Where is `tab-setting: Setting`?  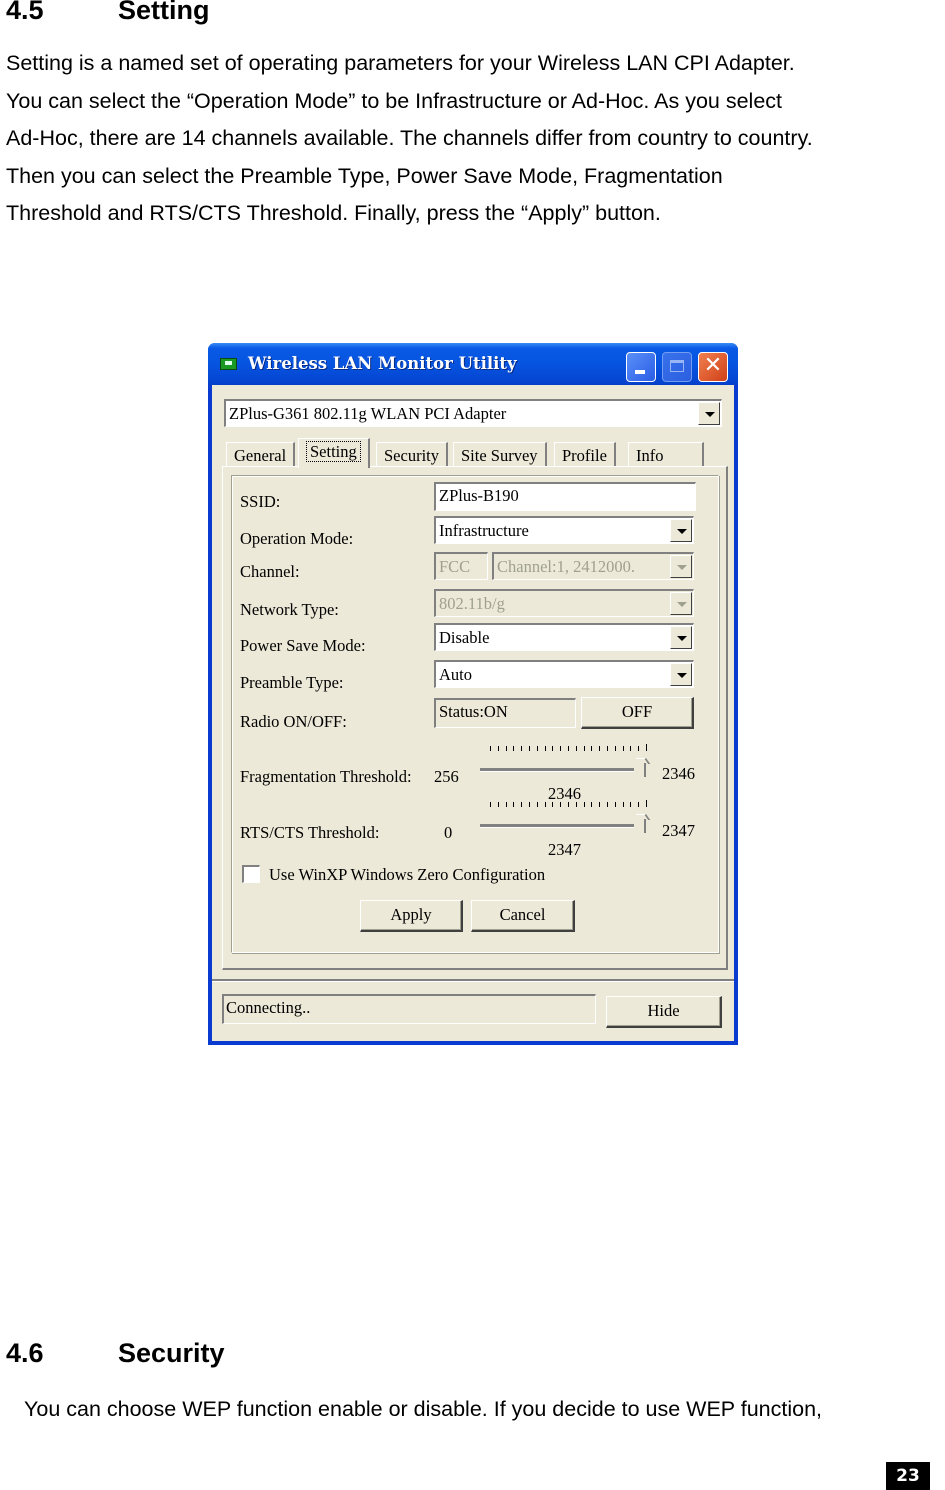
tab-setting: Setting is located at coordinates (334, 453).